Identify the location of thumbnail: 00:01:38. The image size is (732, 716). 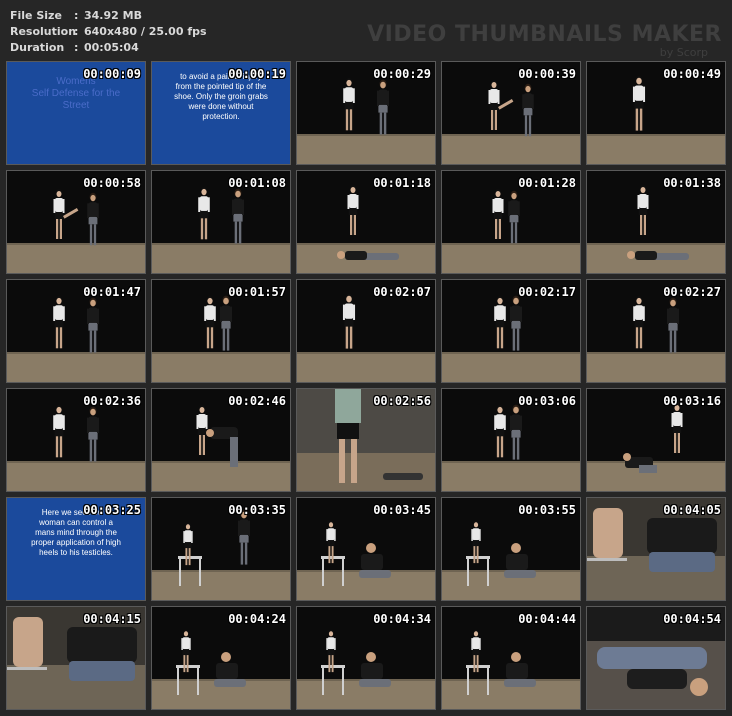
(656, 222).